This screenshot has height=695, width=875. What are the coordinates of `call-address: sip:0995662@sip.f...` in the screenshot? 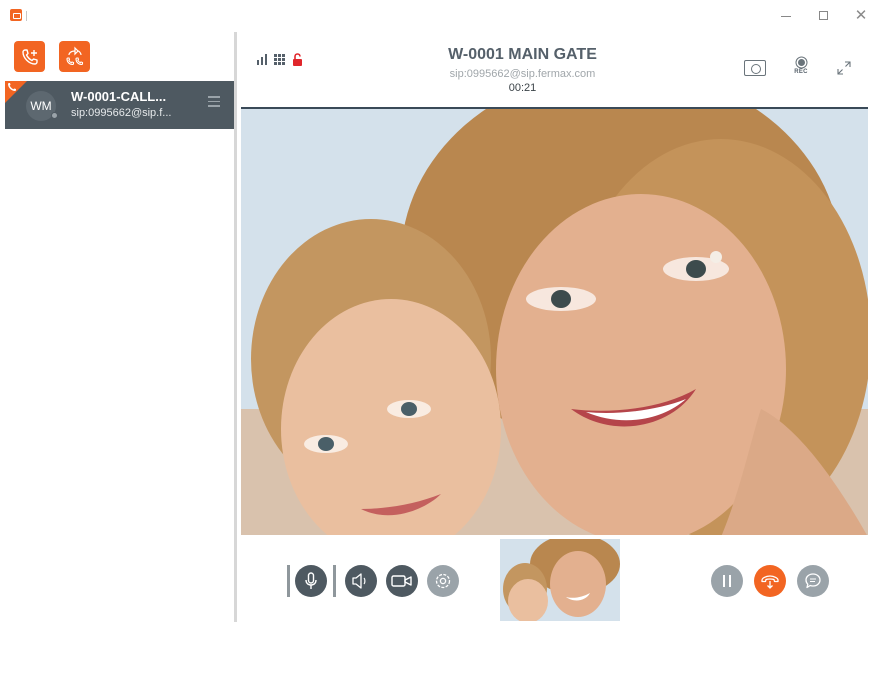 It's located at (121, 113).